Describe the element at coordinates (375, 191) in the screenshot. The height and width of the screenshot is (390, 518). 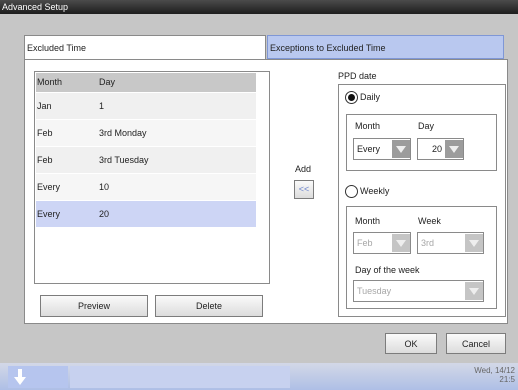
I see `weekly-label: Weekly` at that location.